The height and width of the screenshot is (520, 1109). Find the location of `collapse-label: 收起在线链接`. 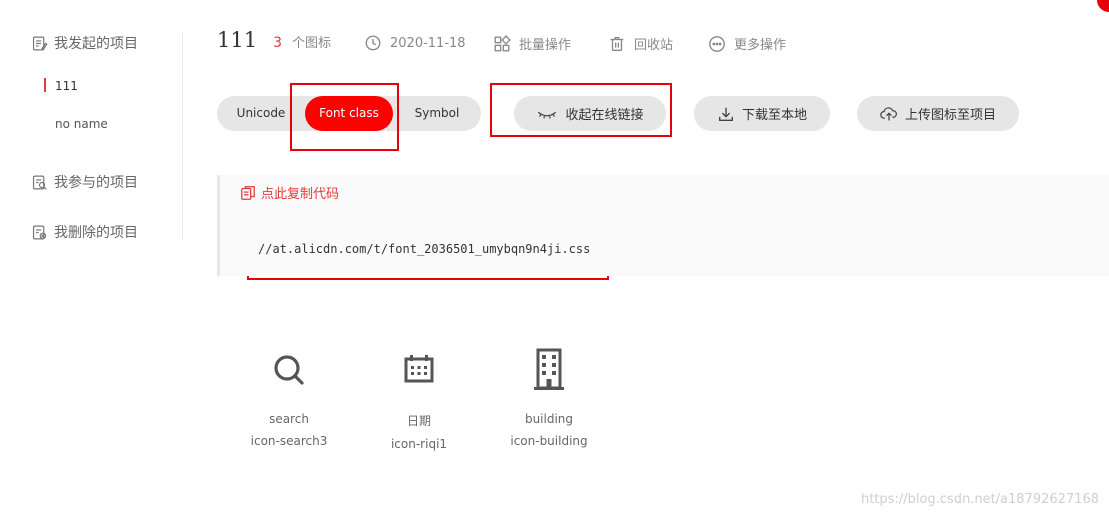

collapse-label: 收起在线链接 is located at coordinates (604, 115).